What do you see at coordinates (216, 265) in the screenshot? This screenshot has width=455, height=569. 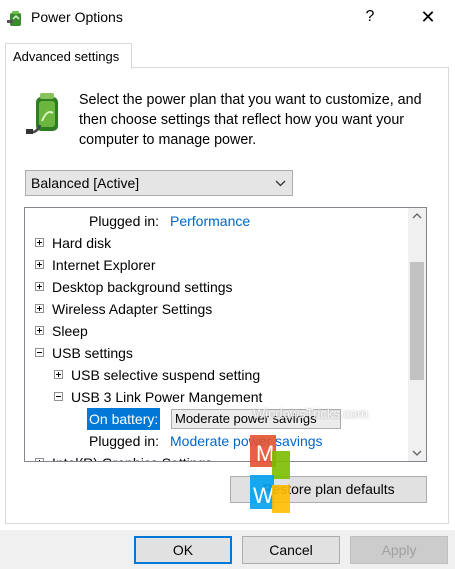 I see `tree-item-internet-explorer: Internet Explorer` at bounding box center [216, 265].